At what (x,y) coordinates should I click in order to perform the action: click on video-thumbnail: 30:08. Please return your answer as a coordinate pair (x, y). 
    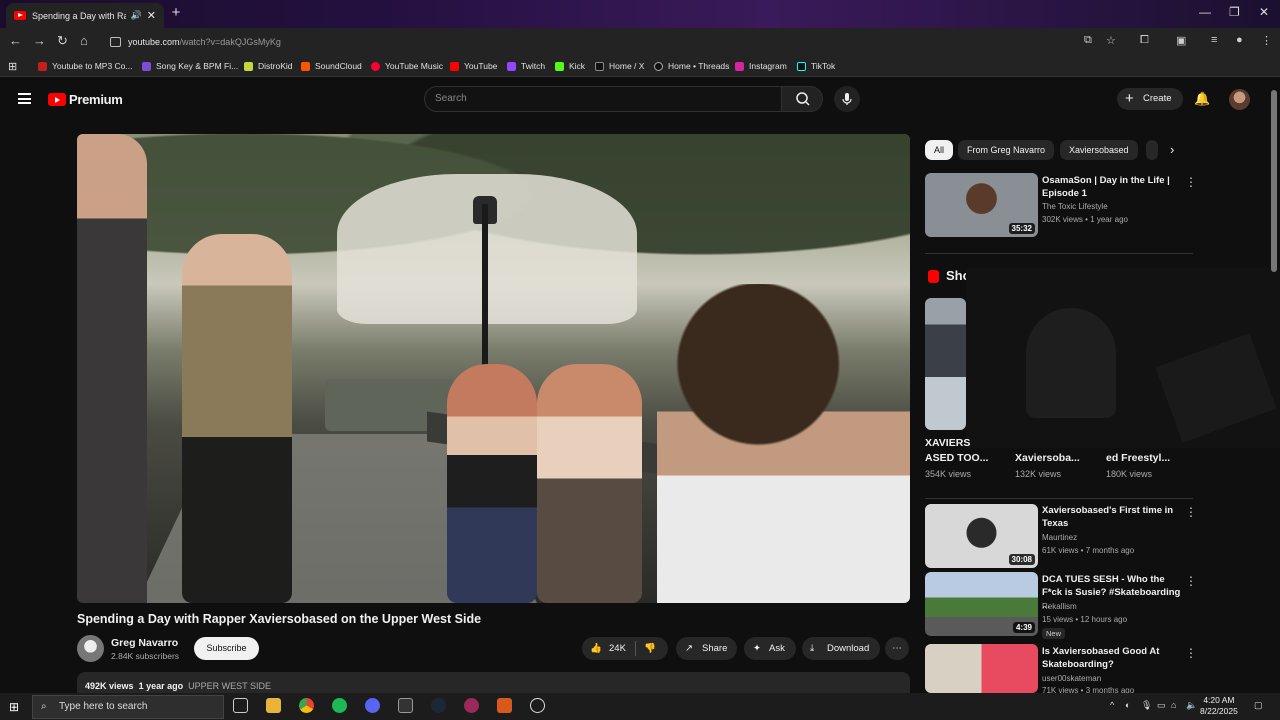
    Looking at the image, I should click on (981, 536).